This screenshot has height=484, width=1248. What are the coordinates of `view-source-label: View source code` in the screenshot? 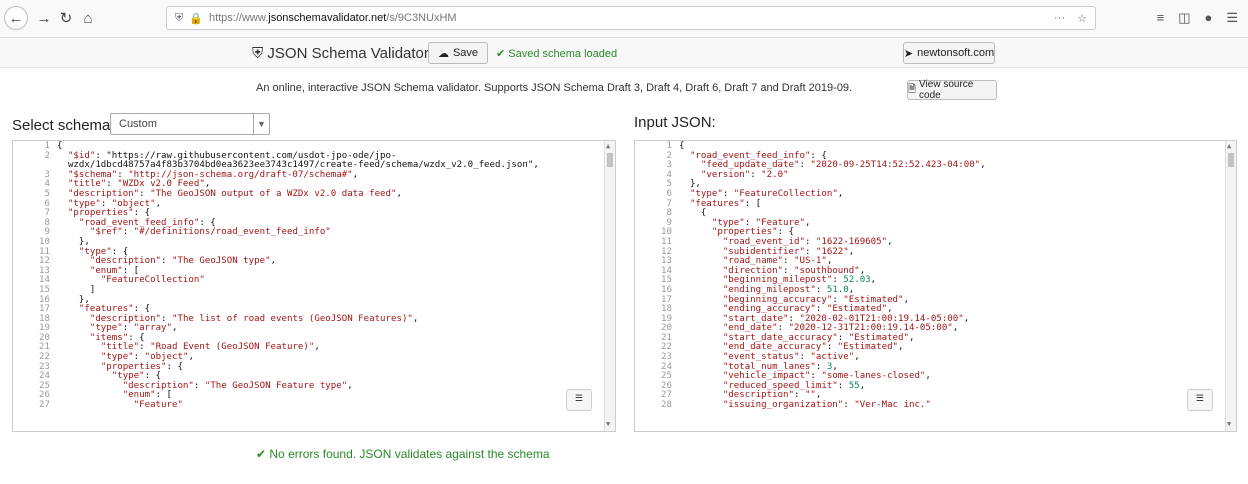 It's located at (946, 90).